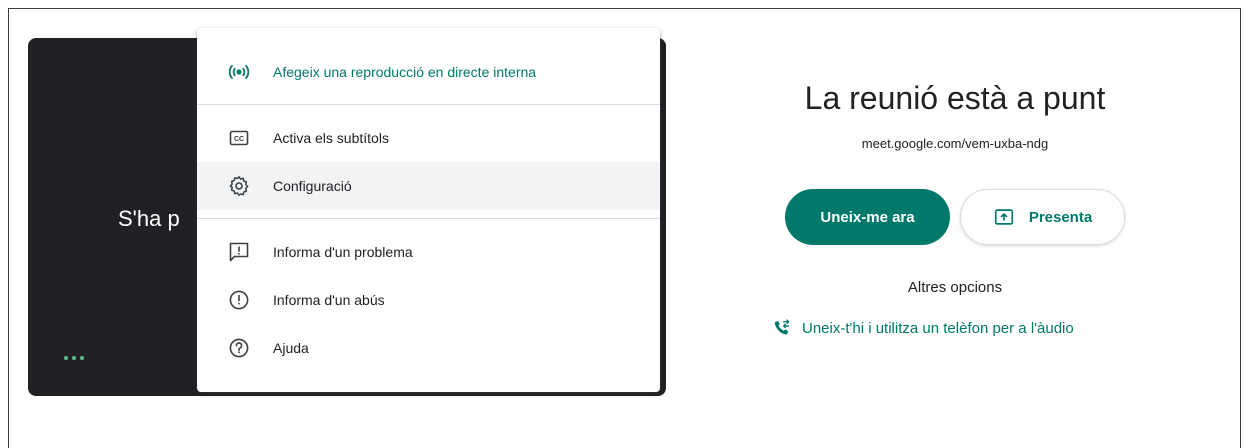  What do you see at coordinates (428, 252) in the screenshot?
I see `menu-item-report-problem: Informa d'un problema` at bounding box center [428, 252].